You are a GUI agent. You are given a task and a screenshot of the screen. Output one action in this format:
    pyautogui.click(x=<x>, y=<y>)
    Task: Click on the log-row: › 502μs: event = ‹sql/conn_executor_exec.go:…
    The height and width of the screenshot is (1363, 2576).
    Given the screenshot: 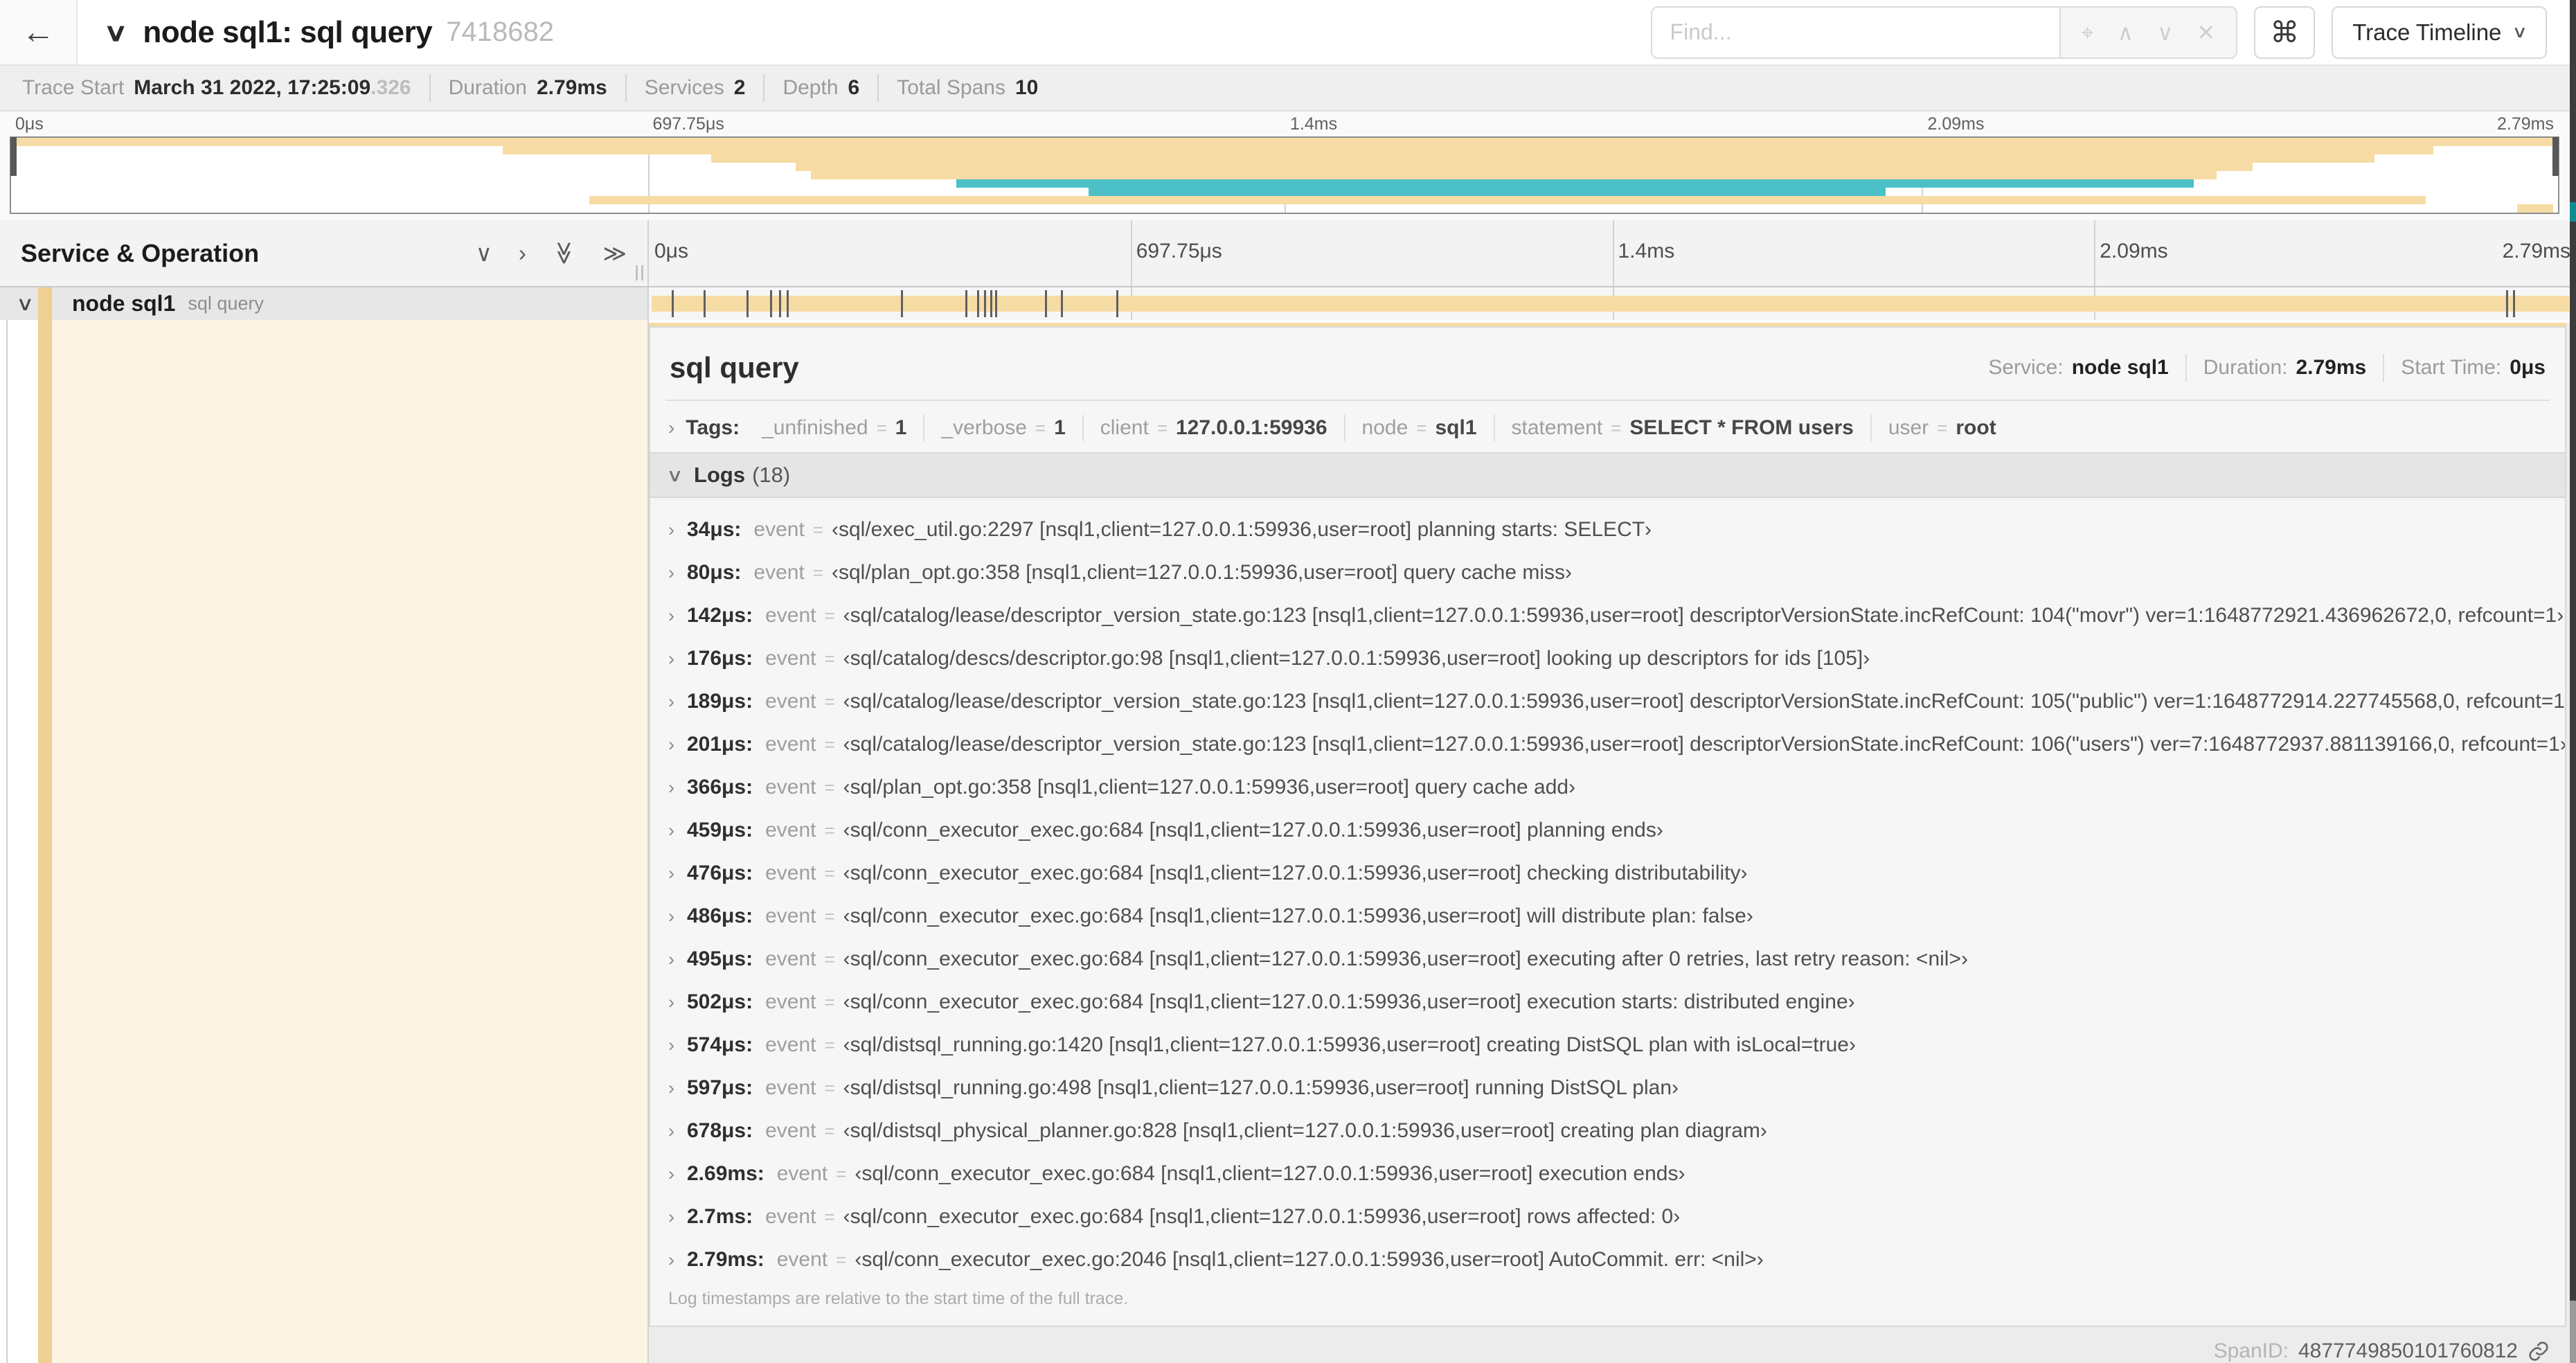 What is the action you would take?
    pyautogui.click(x=1608, y=1002)
    